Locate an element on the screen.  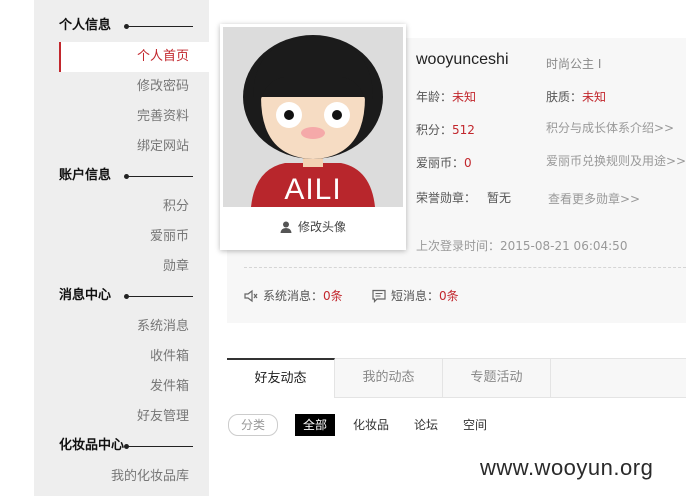
points-value: 512 is located at coordinates (463, 130).